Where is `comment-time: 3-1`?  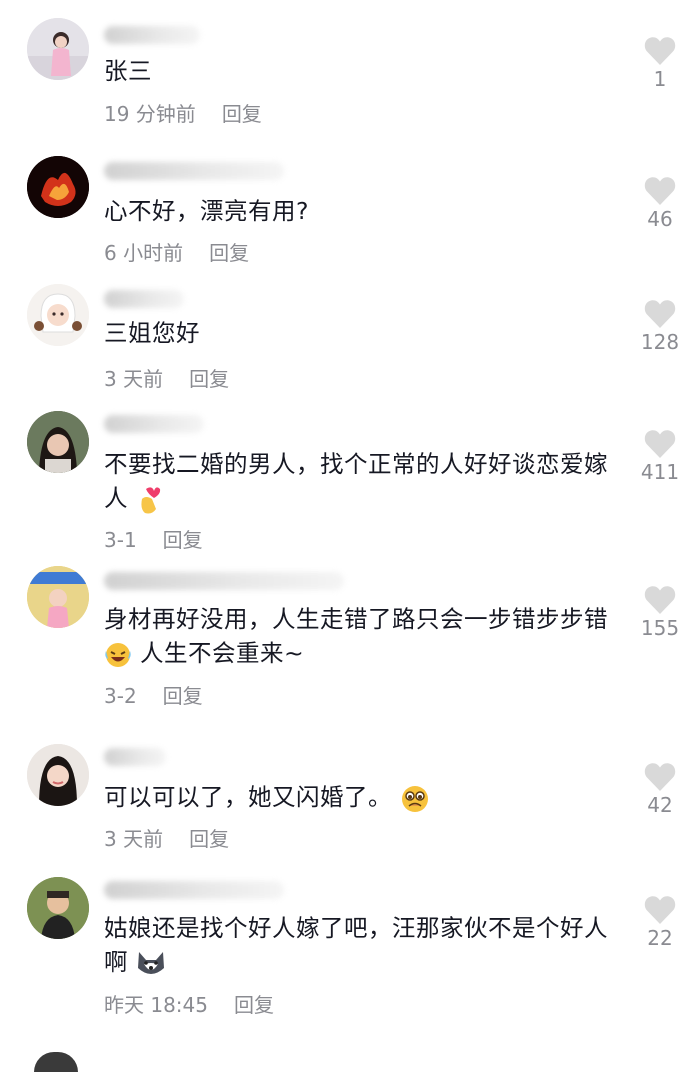 comment-time: 3-1 is located at coordinates (120, 540).